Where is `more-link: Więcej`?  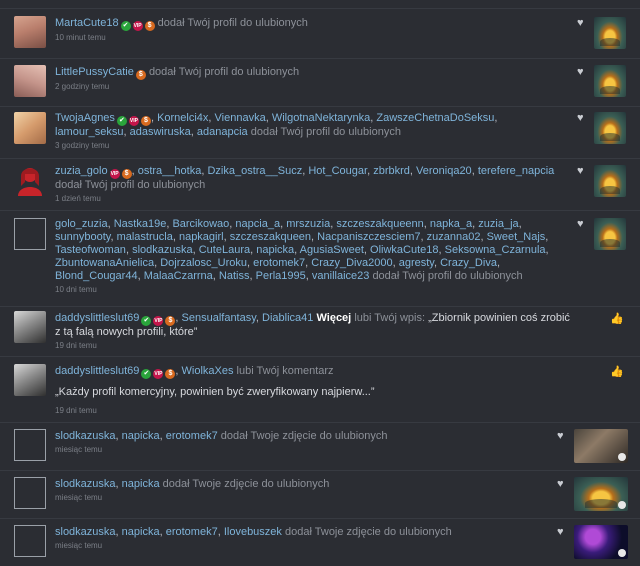 more-link: Więcej is located at coordinates (333, 318).